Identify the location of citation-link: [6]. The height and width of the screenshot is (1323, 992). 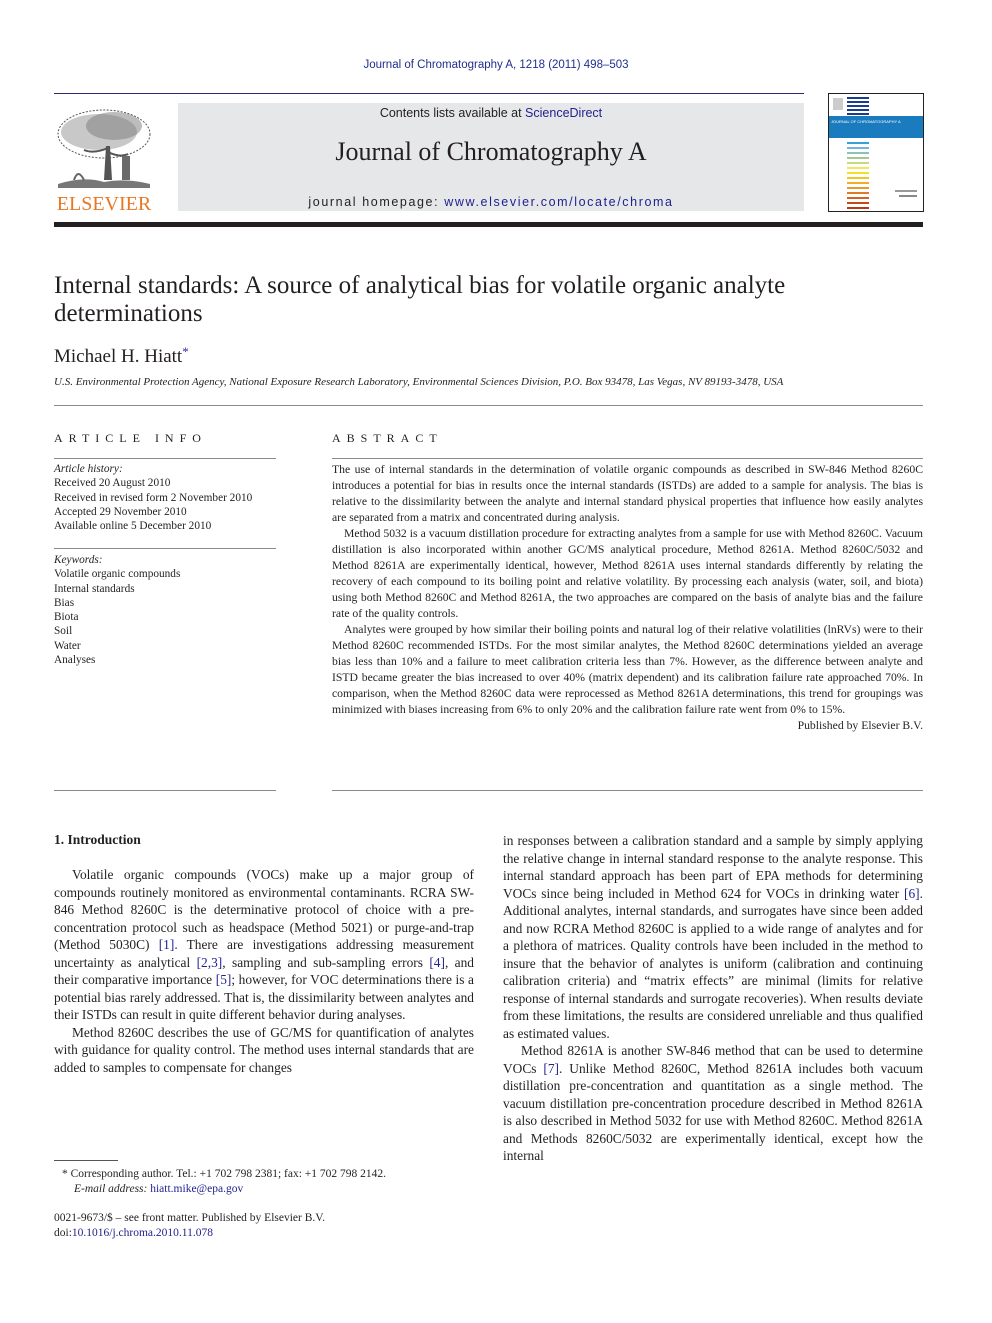
(912, 893).